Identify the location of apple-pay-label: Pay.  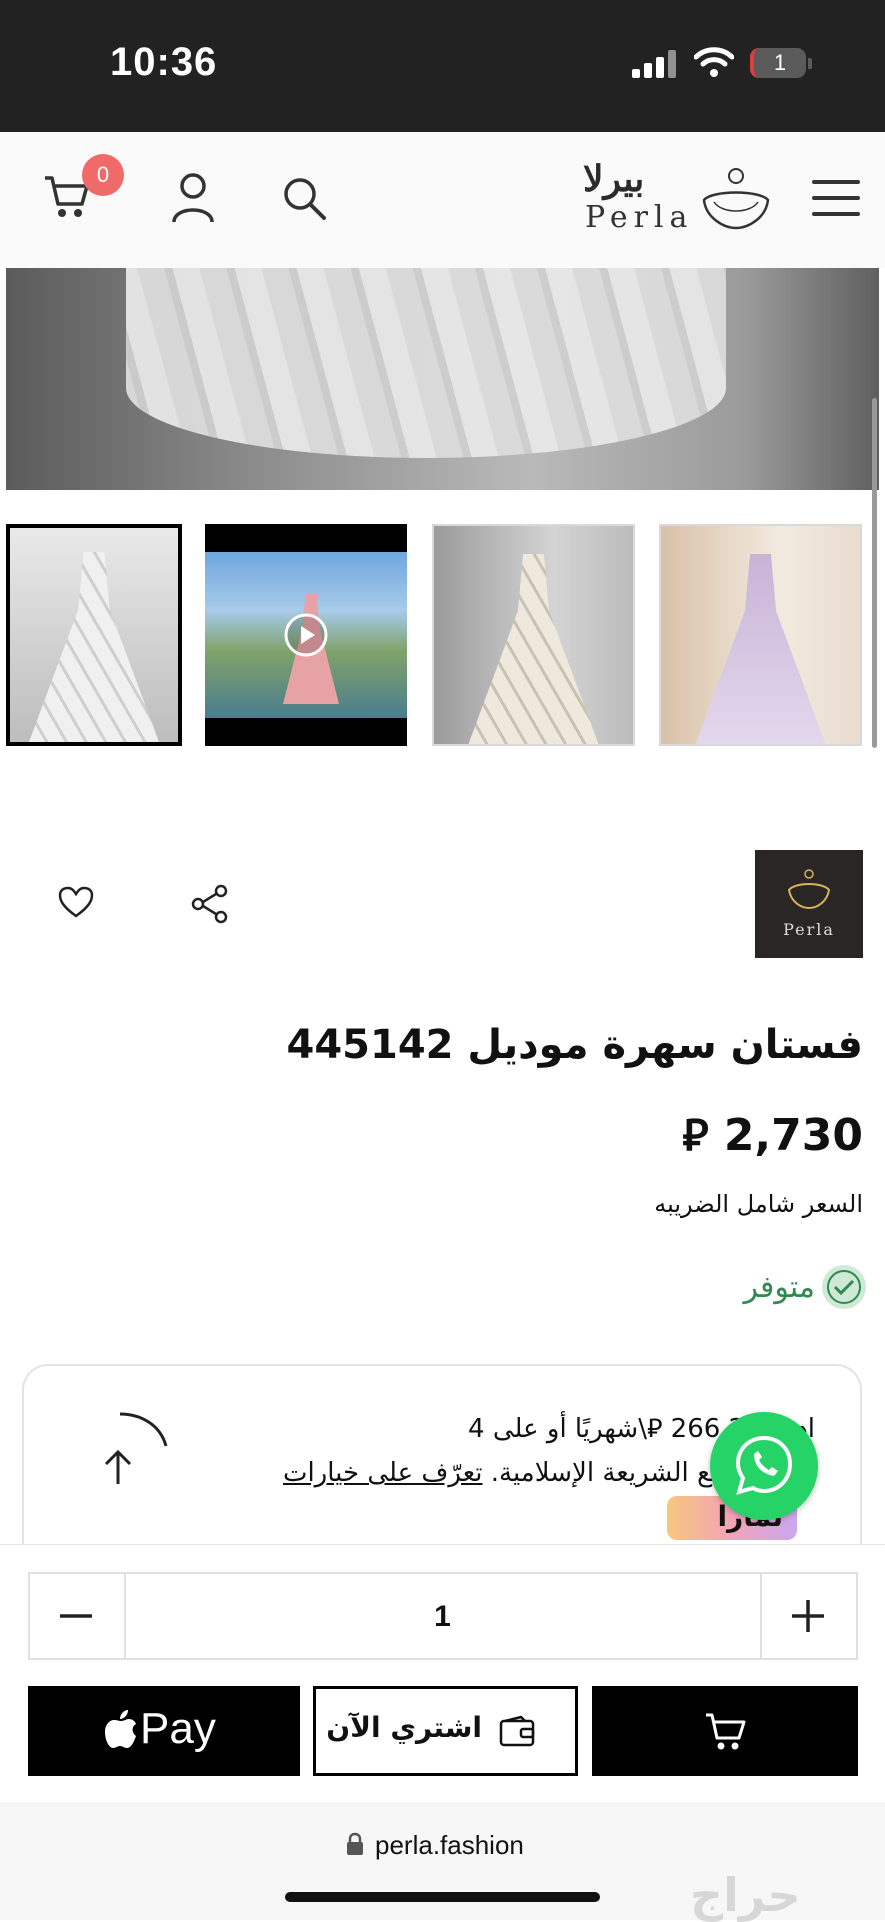
(178, 1728).